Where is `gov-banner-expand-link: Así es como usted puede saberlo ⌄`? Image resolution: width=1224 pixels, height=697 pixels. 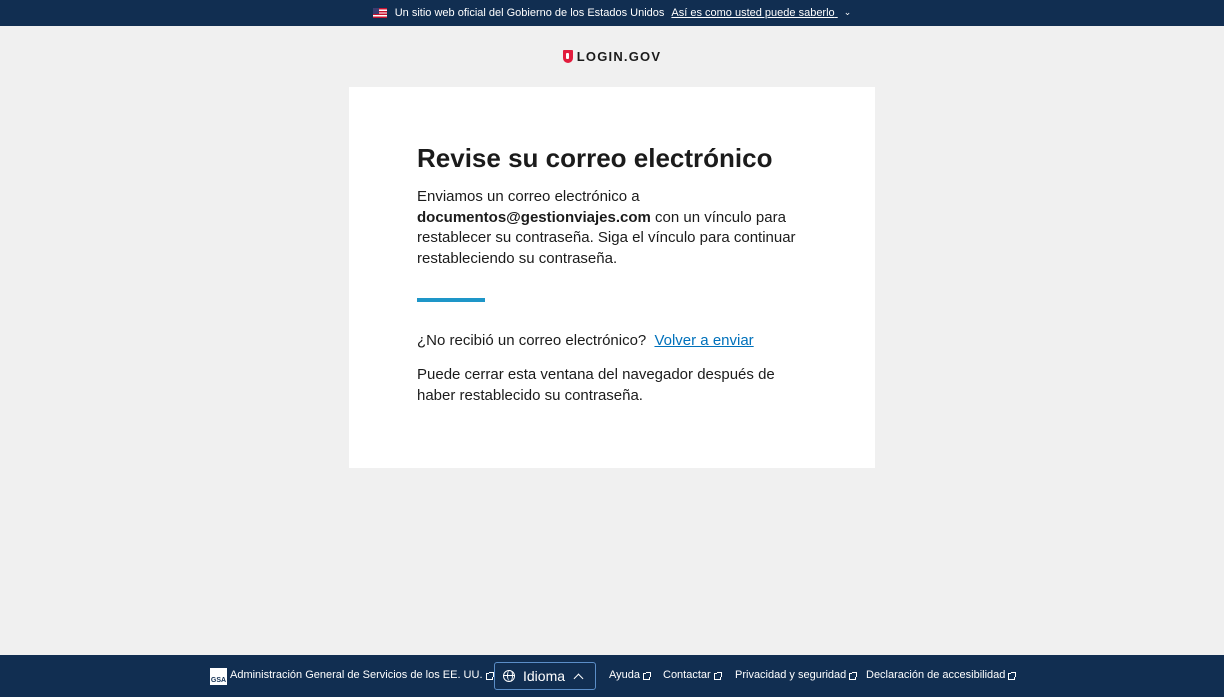 gov-banner-expand-link: Así es como usted puede saberlo ⌄ is located at coordinates (761, 13).